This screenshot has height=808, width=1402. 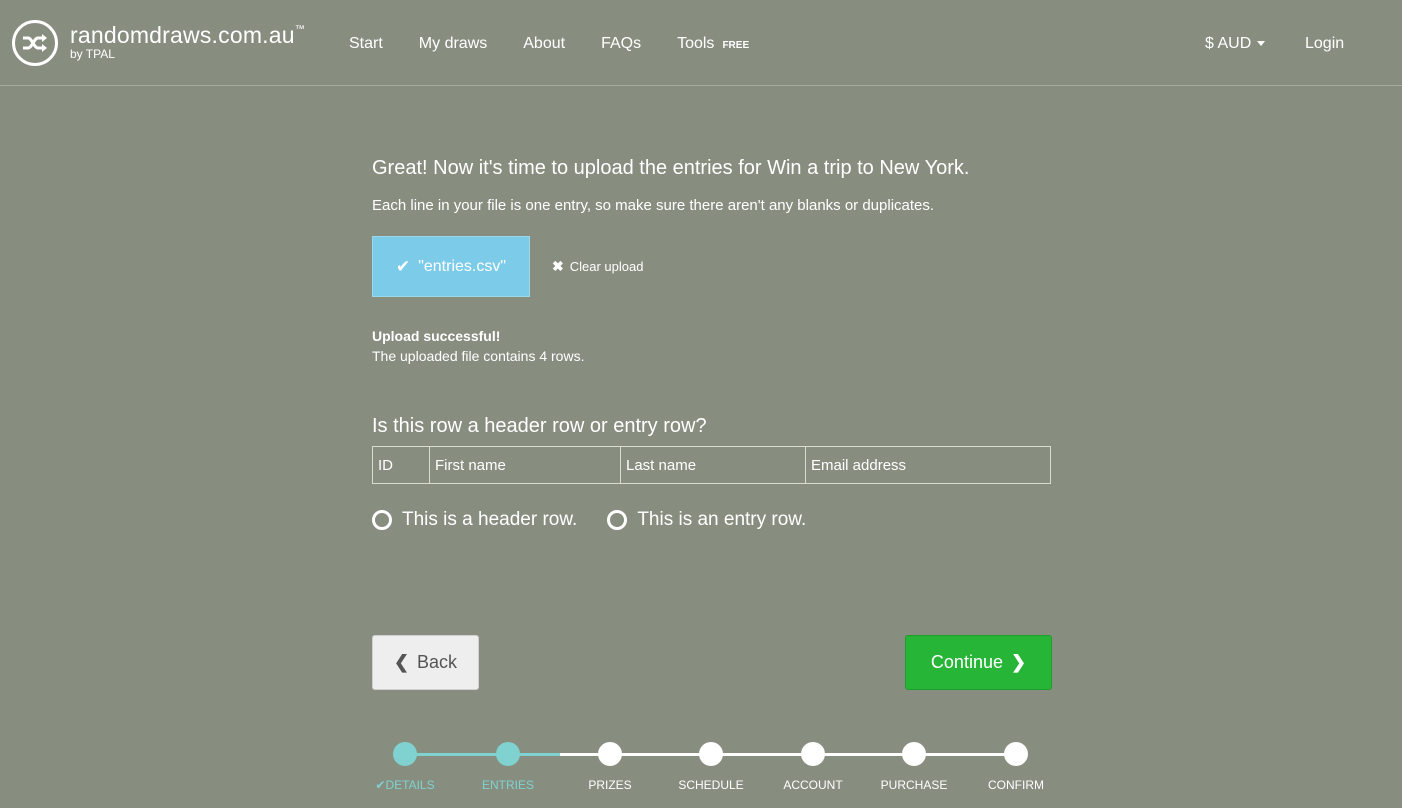 I want to click on table-row: ID First name Last name Email address, so click(x=711, y=465).